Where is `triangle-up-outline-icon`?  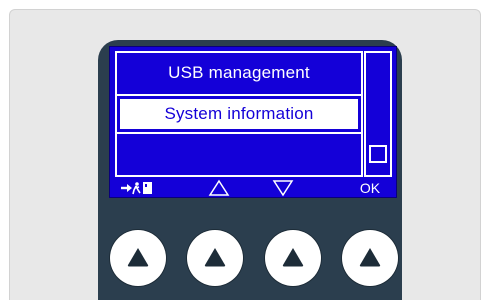
triangle-up-outline-icon is located at coordinates (219, 187).